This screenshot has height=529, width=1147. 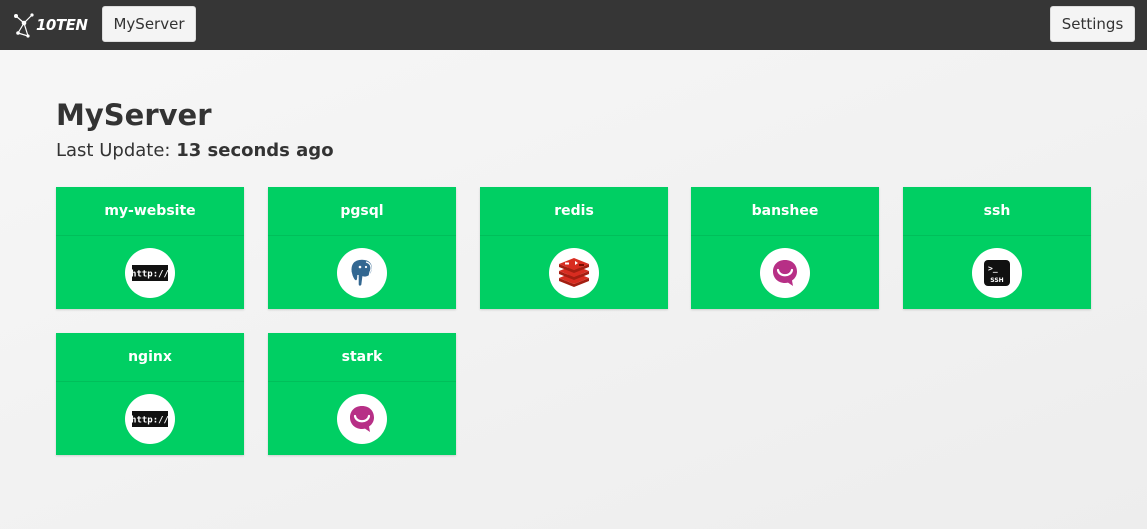 I want to click on service-card-banshee: banshee, so click(x=785, y=248).